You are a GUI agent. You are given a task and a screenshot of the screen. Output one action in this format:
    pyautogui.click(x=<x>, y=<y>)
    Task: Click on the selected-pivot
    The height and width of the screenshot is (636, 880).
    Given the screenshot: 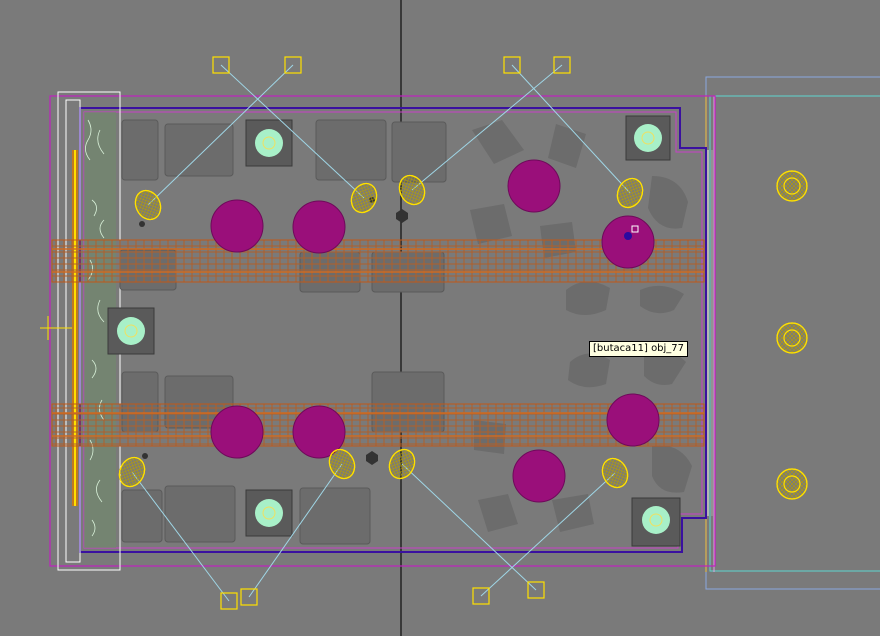 What is the action you would take?
    pyautogui.click(x=628, y=236)
    